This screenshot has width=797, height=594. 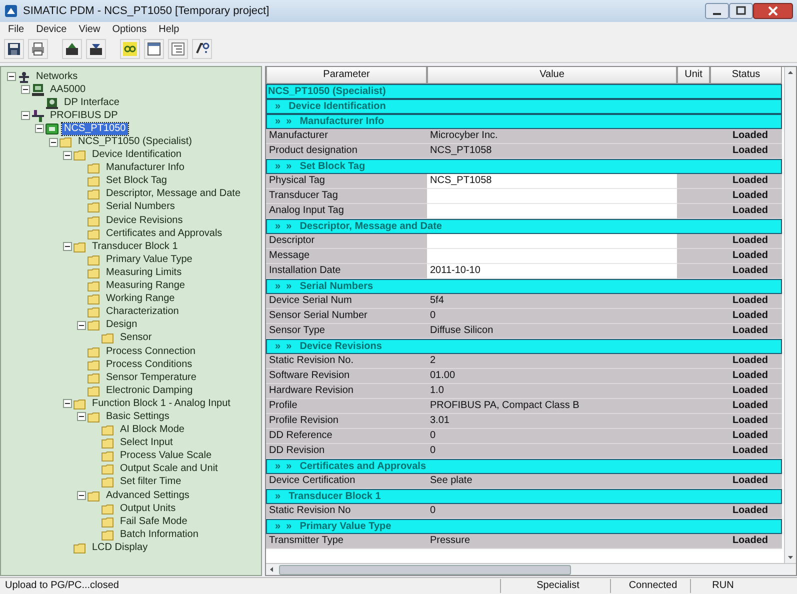 What do you see at coordinates (169, 469) in the screenshot?
I see `tree-item: Output Scale and Unit` at bounding box center [169, 469].